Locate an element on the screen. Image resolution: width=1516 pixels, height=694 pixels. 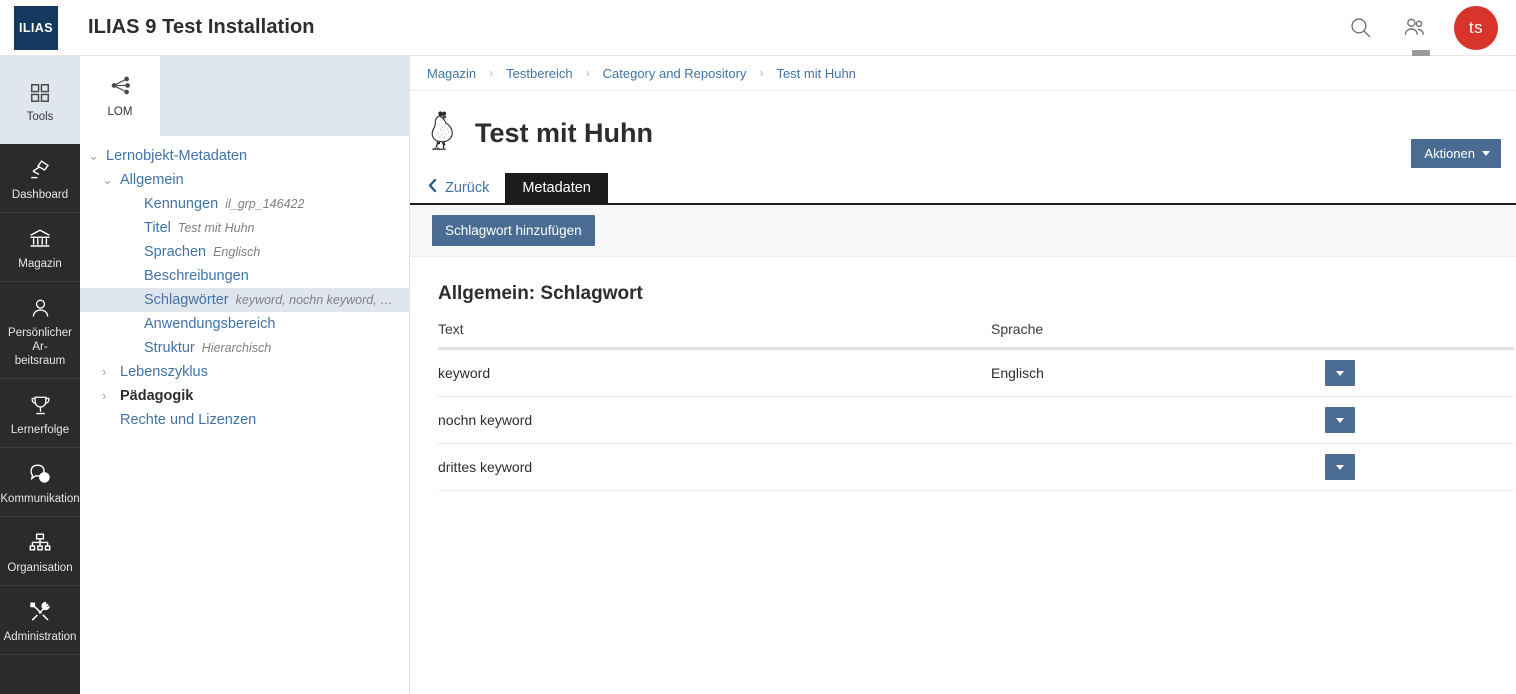
tree-node-label: Sprachen is located at coordinates (175, 252).